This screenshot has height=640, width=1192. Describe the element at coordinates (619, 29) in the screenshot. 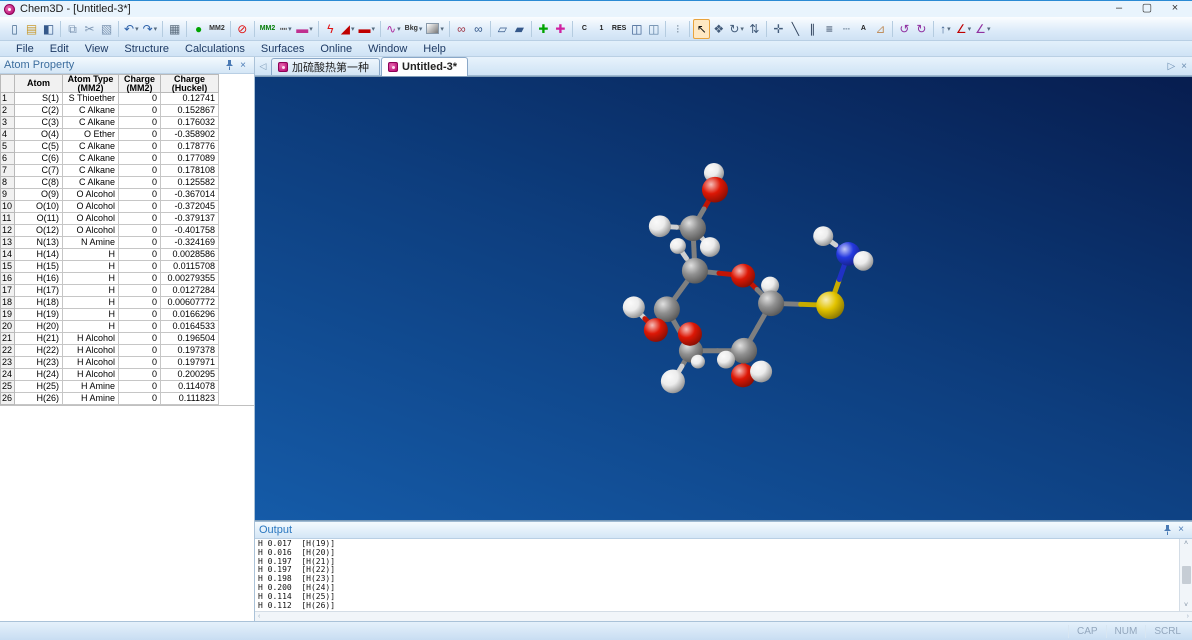

I see `residue-labels-icon: RES` at that location.